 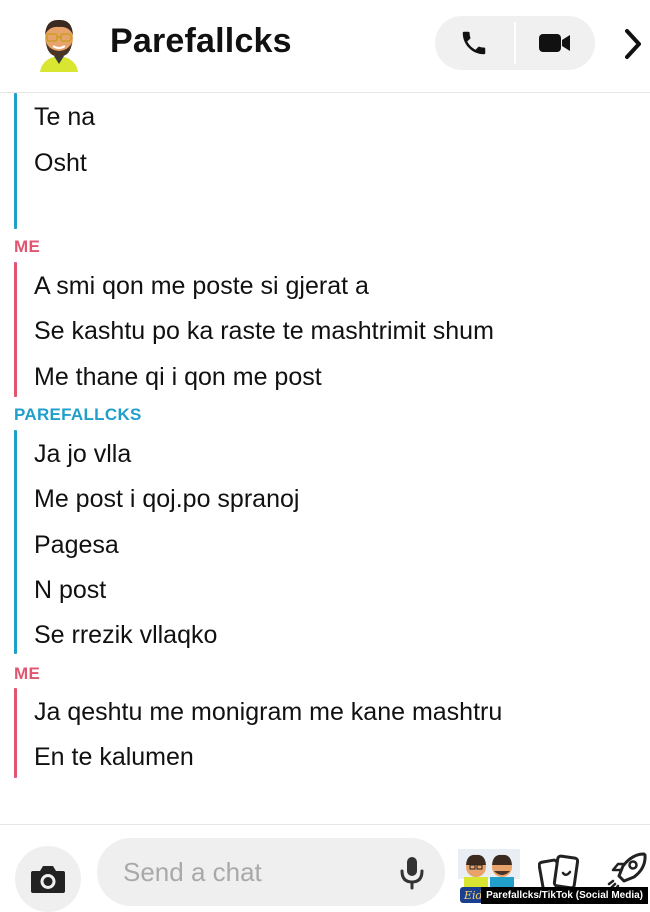 What do you see at coordinates (125, 635) in the screenshot?
I see `message-text: Se rrezik vllaqko` at bounding box center [125, 635].